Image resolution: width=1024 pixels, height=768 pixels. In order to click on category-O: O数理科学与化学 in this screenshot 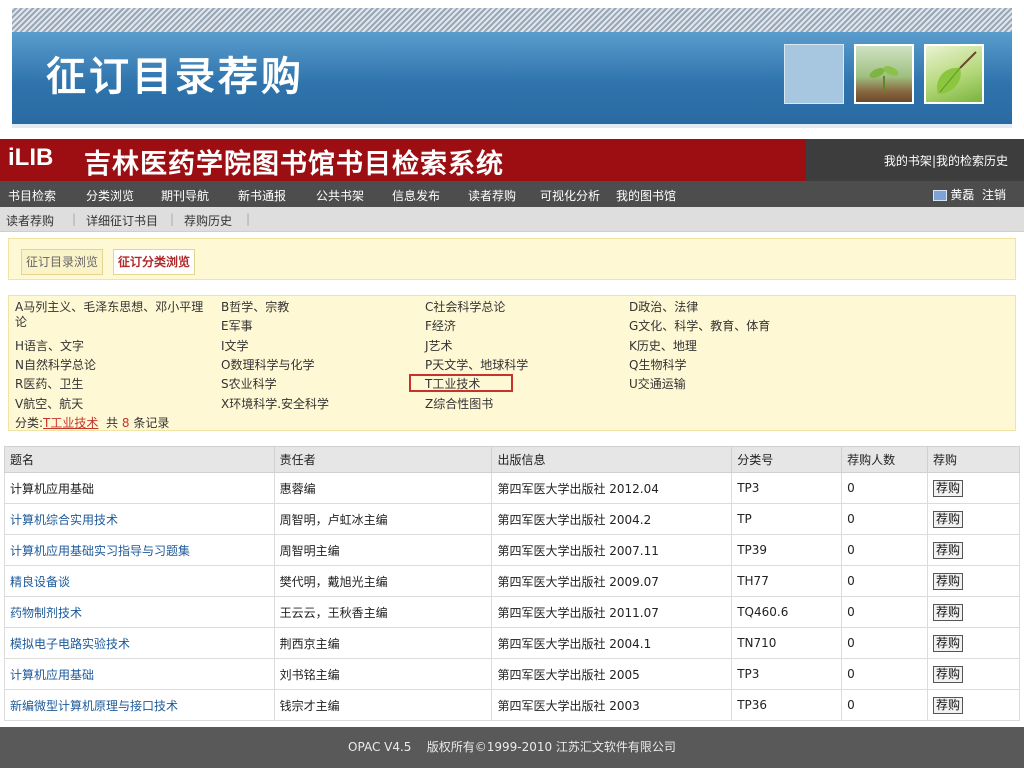, I will do `click(267, 365)`.